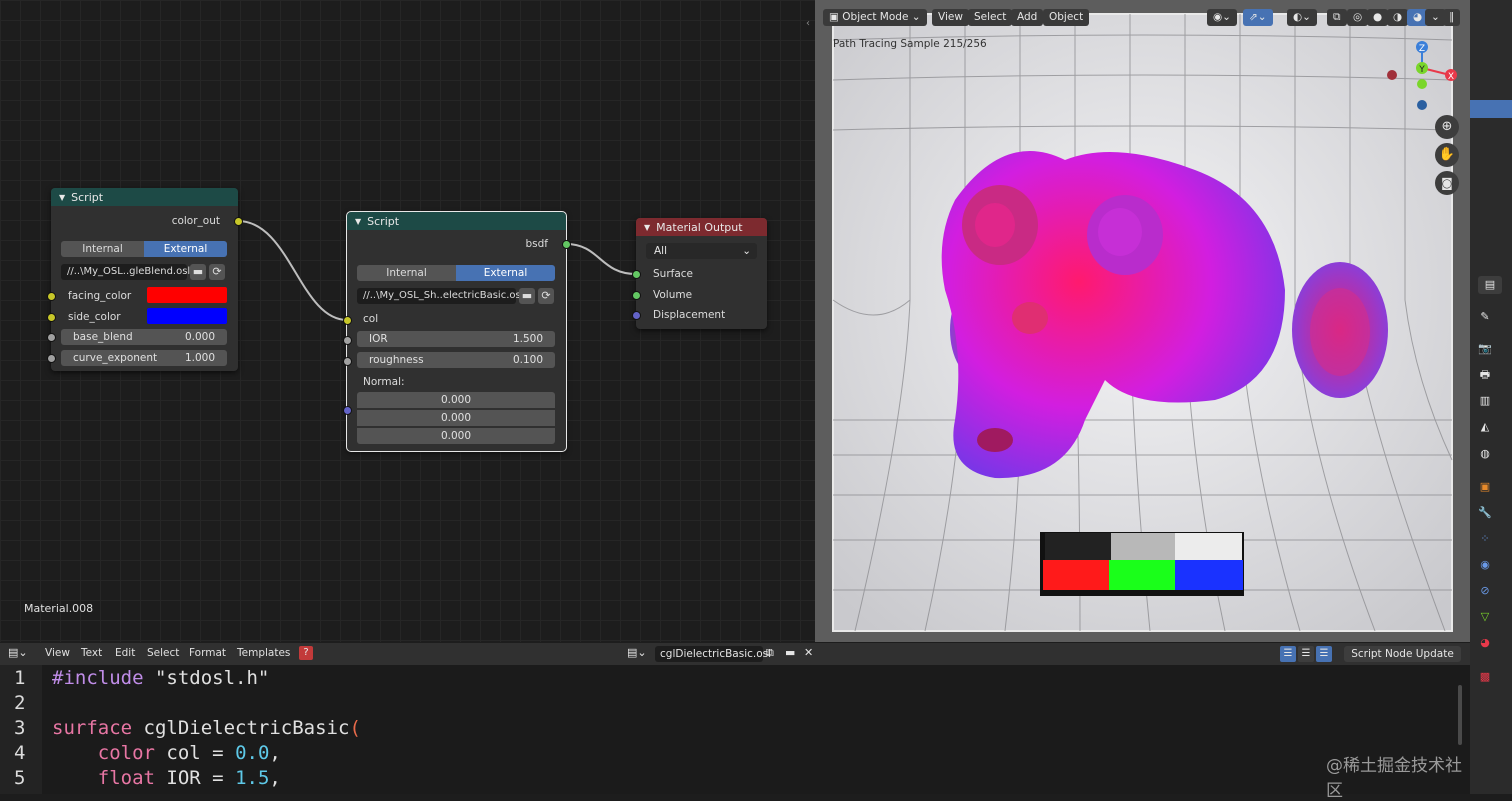 The width and height of the screenshot is (1512, 801). What do you see at coordinates (51, 337) in the screenshot?
I see `base-blend-socket` at bounding box center [51, 337].